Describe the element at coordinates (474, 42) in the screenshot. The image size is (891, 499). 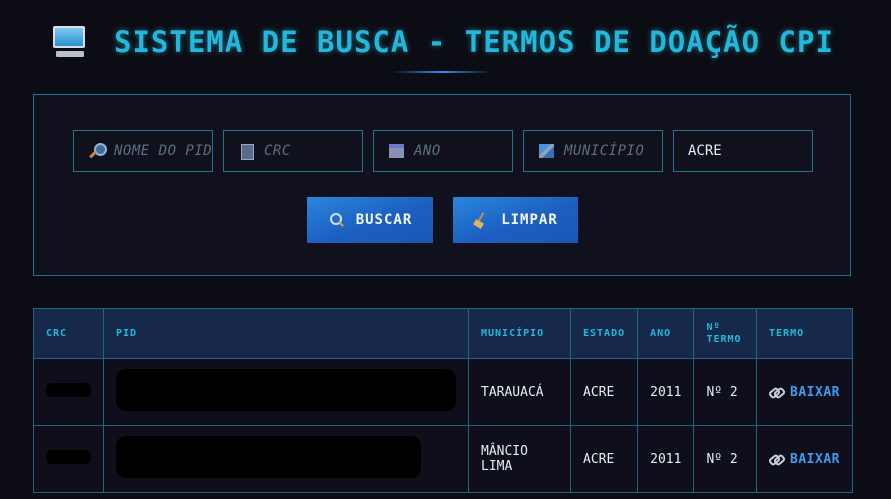
I see `page-title: SISTEMA DE BUSCA - TERMOS DE DOAÇÃO CPI` at that location.